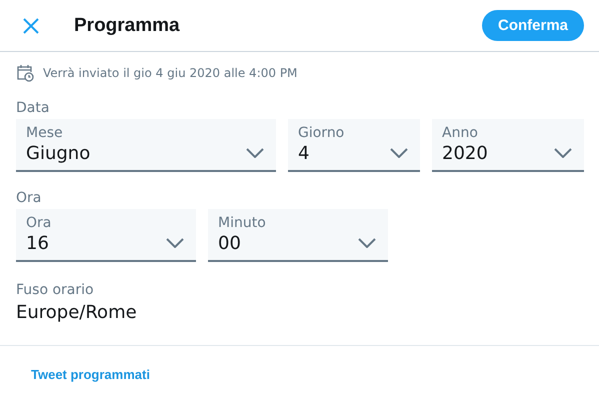 The width and height of the screenshot is (599, 419). What do you see at coordinates (106, 235) in the screenshot?
I see `dropdown-field: Ora 16` at bounding box center [106, 235].